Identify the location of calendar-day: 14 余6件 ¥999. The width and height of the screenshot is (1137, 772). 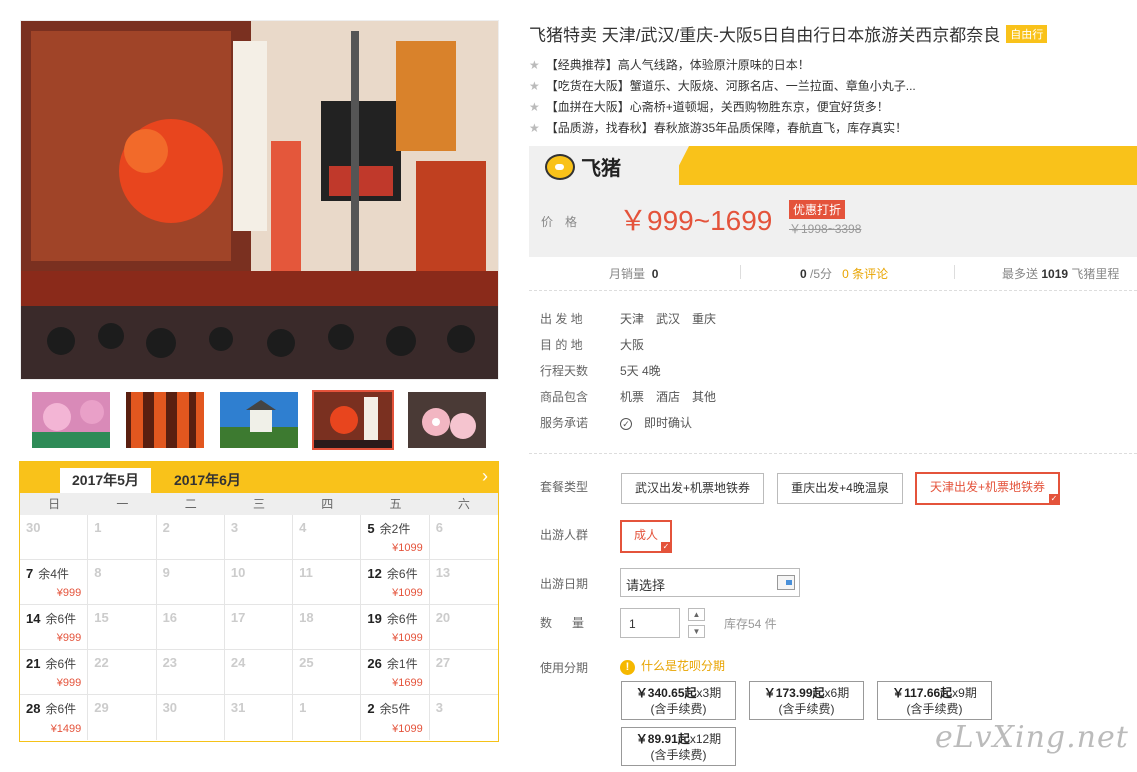
(54, 627).